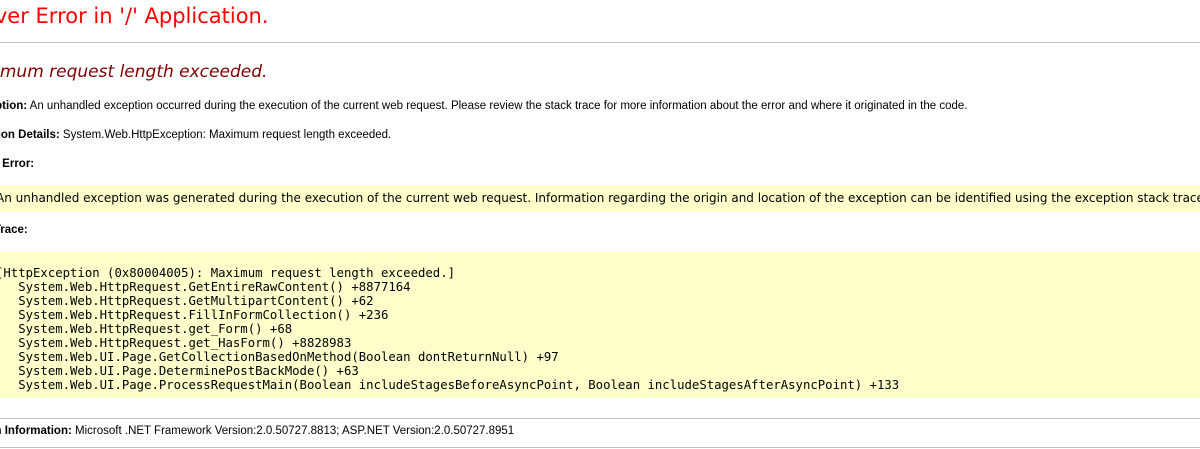 The width and height of the screenshot is (1200, 449). Describe the element at coordinates (600, 447) in the screenshot. I see `footer-divider` at that location.